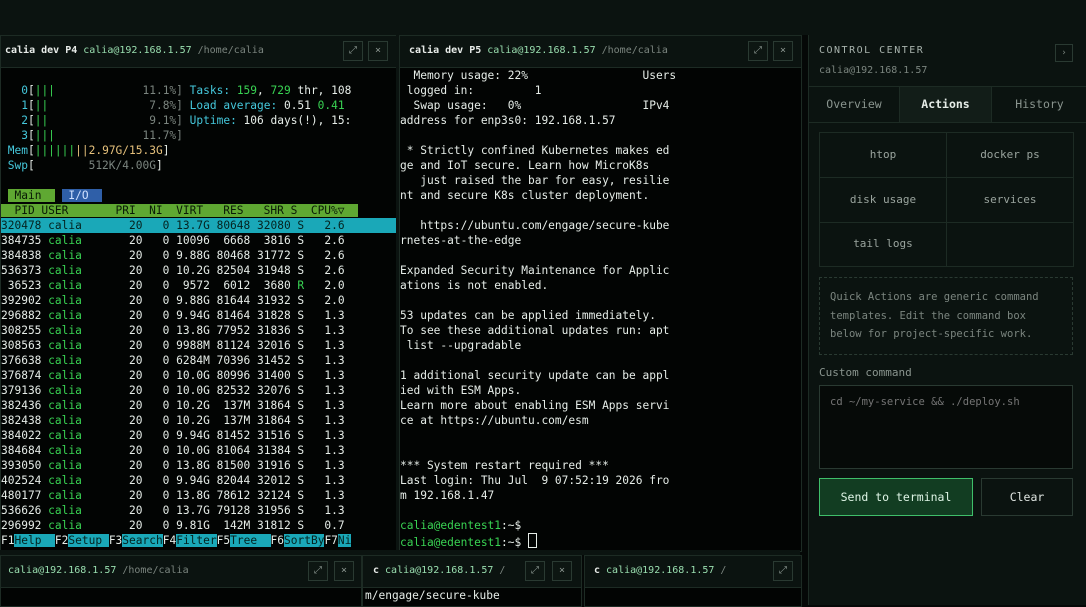 This screenshot has height=607, width=1086. Describe the element at coordinates (198, 525) in the screenshot. I see `process-row: 296992 calia 20 0 9.81G 142M 31812 S 0.7` at that location.